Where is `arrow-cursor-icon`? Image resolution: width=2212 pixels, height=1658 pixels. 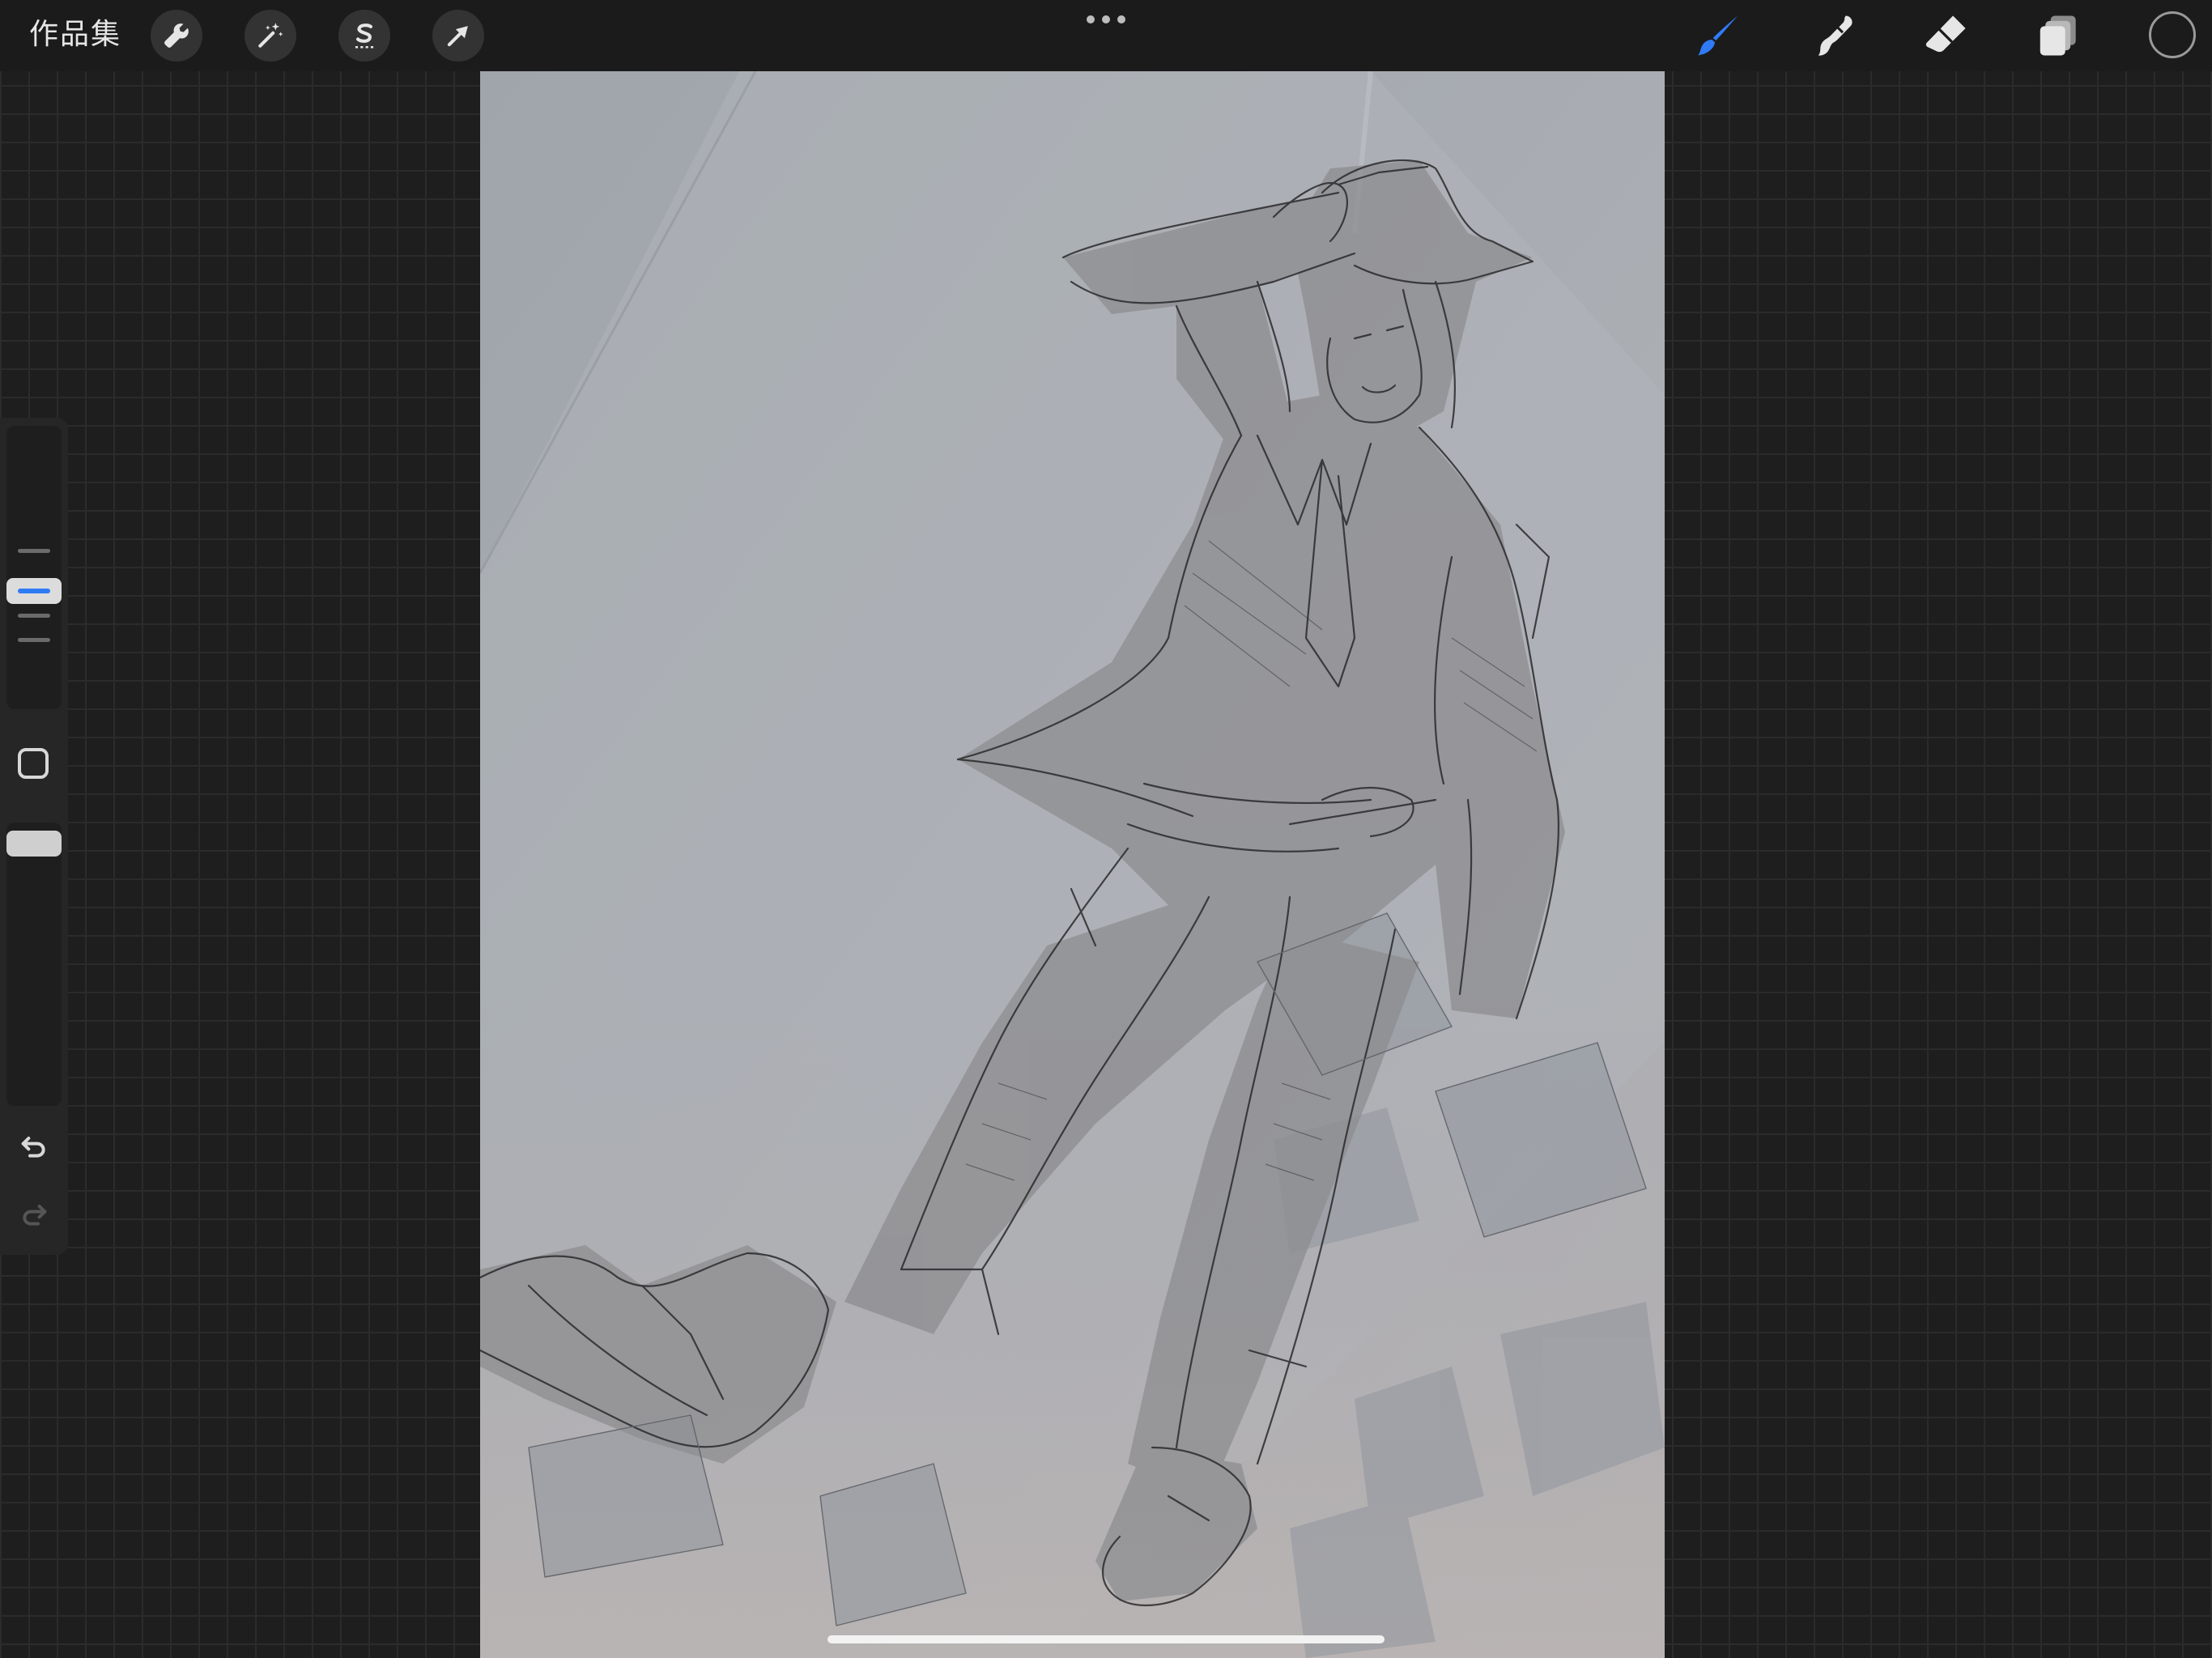
arrow-cursor-icon is located at coordinates (458, 36).